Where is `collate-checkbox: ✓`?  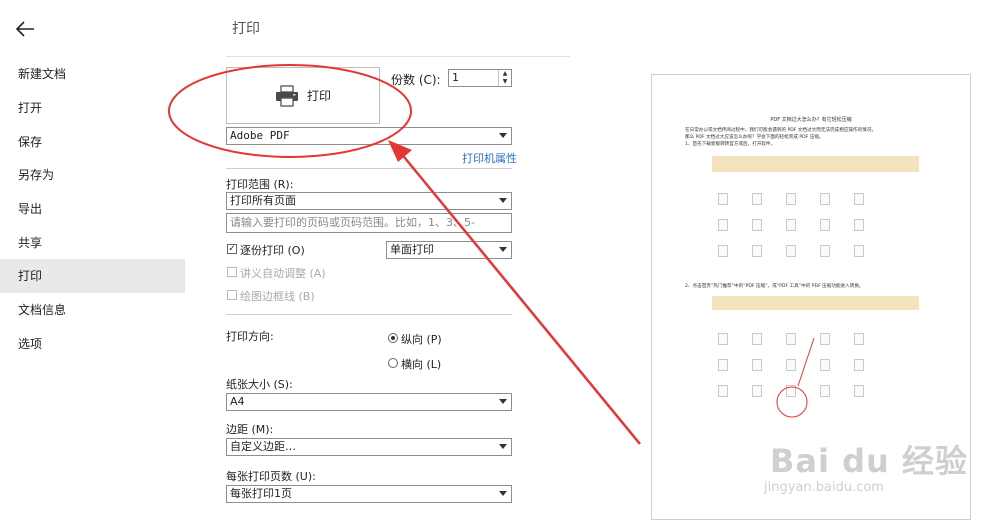
collate-checkbox: ✓ is located at coordinates (232, 249).